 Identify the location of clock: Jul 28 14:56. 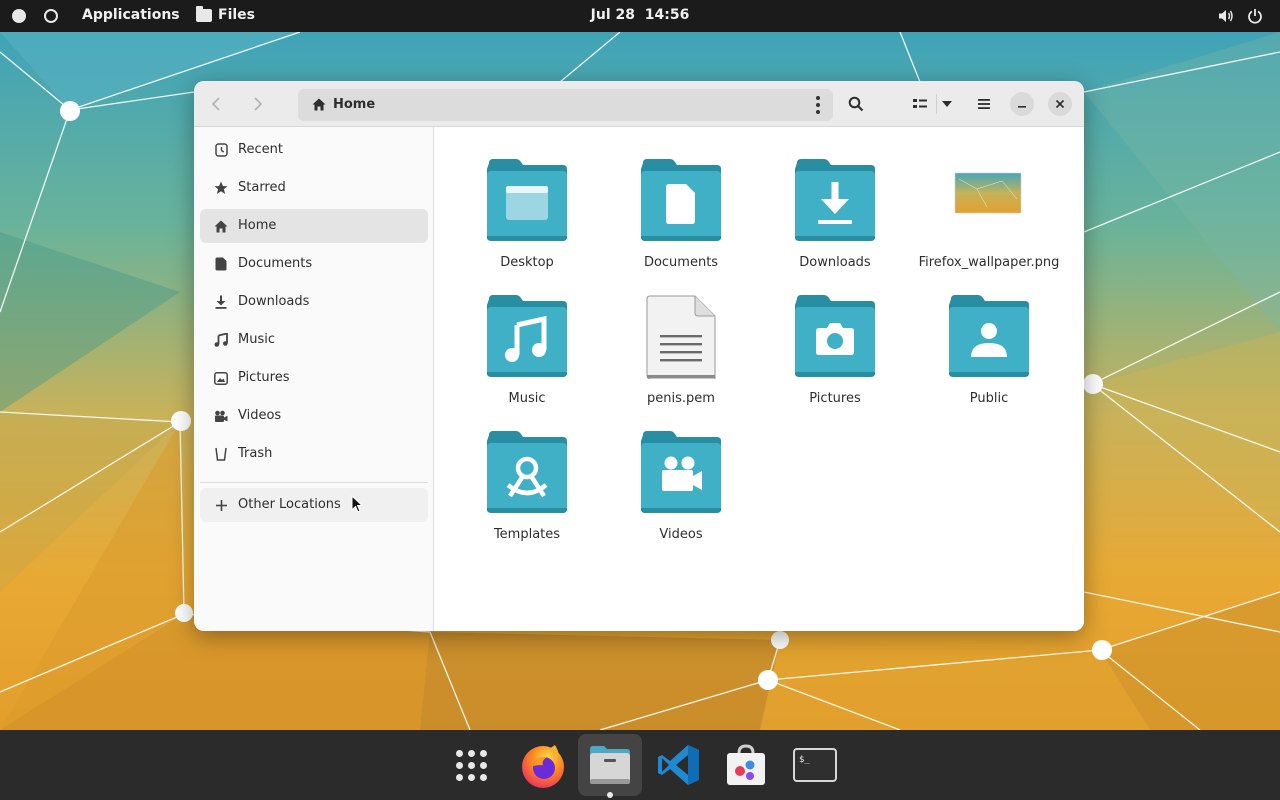
(640, 15).